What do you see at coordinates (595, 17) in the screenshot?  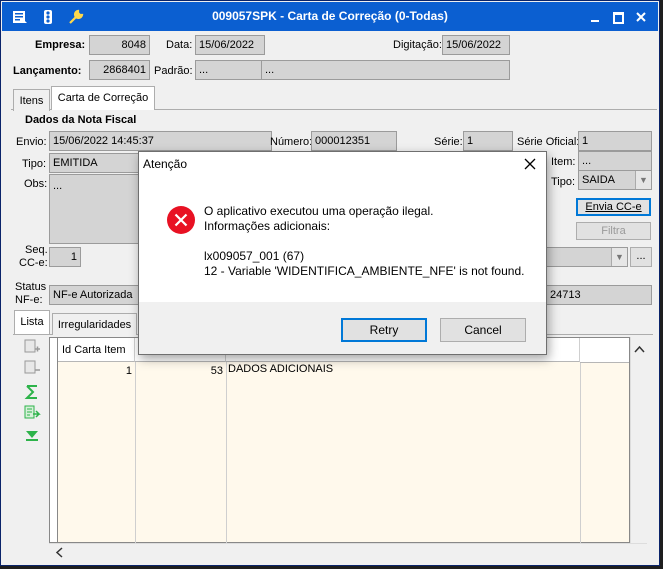 I see `minimize-icon` at bounding box center [595, 17].